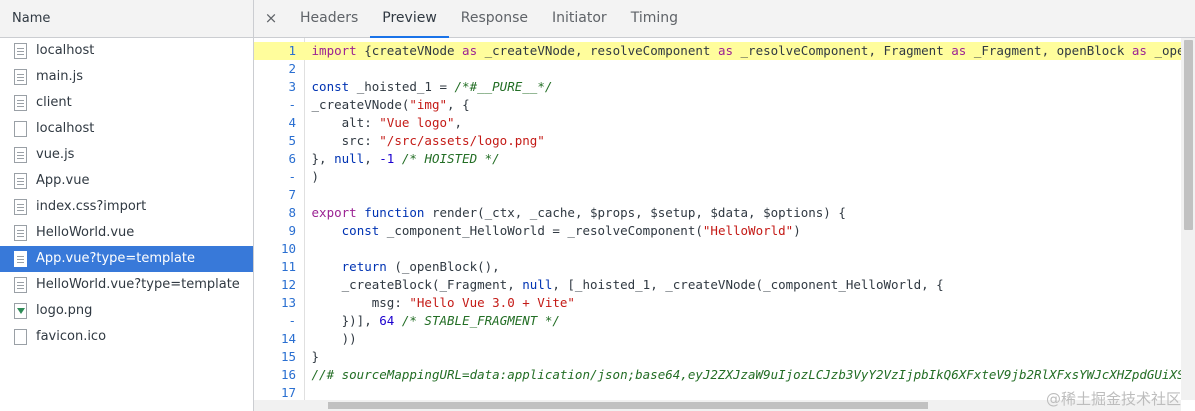 Image resolution: width=1195 pixels, height=411 pixels. I want to click on request-name: logo.png, so click(64, 310).